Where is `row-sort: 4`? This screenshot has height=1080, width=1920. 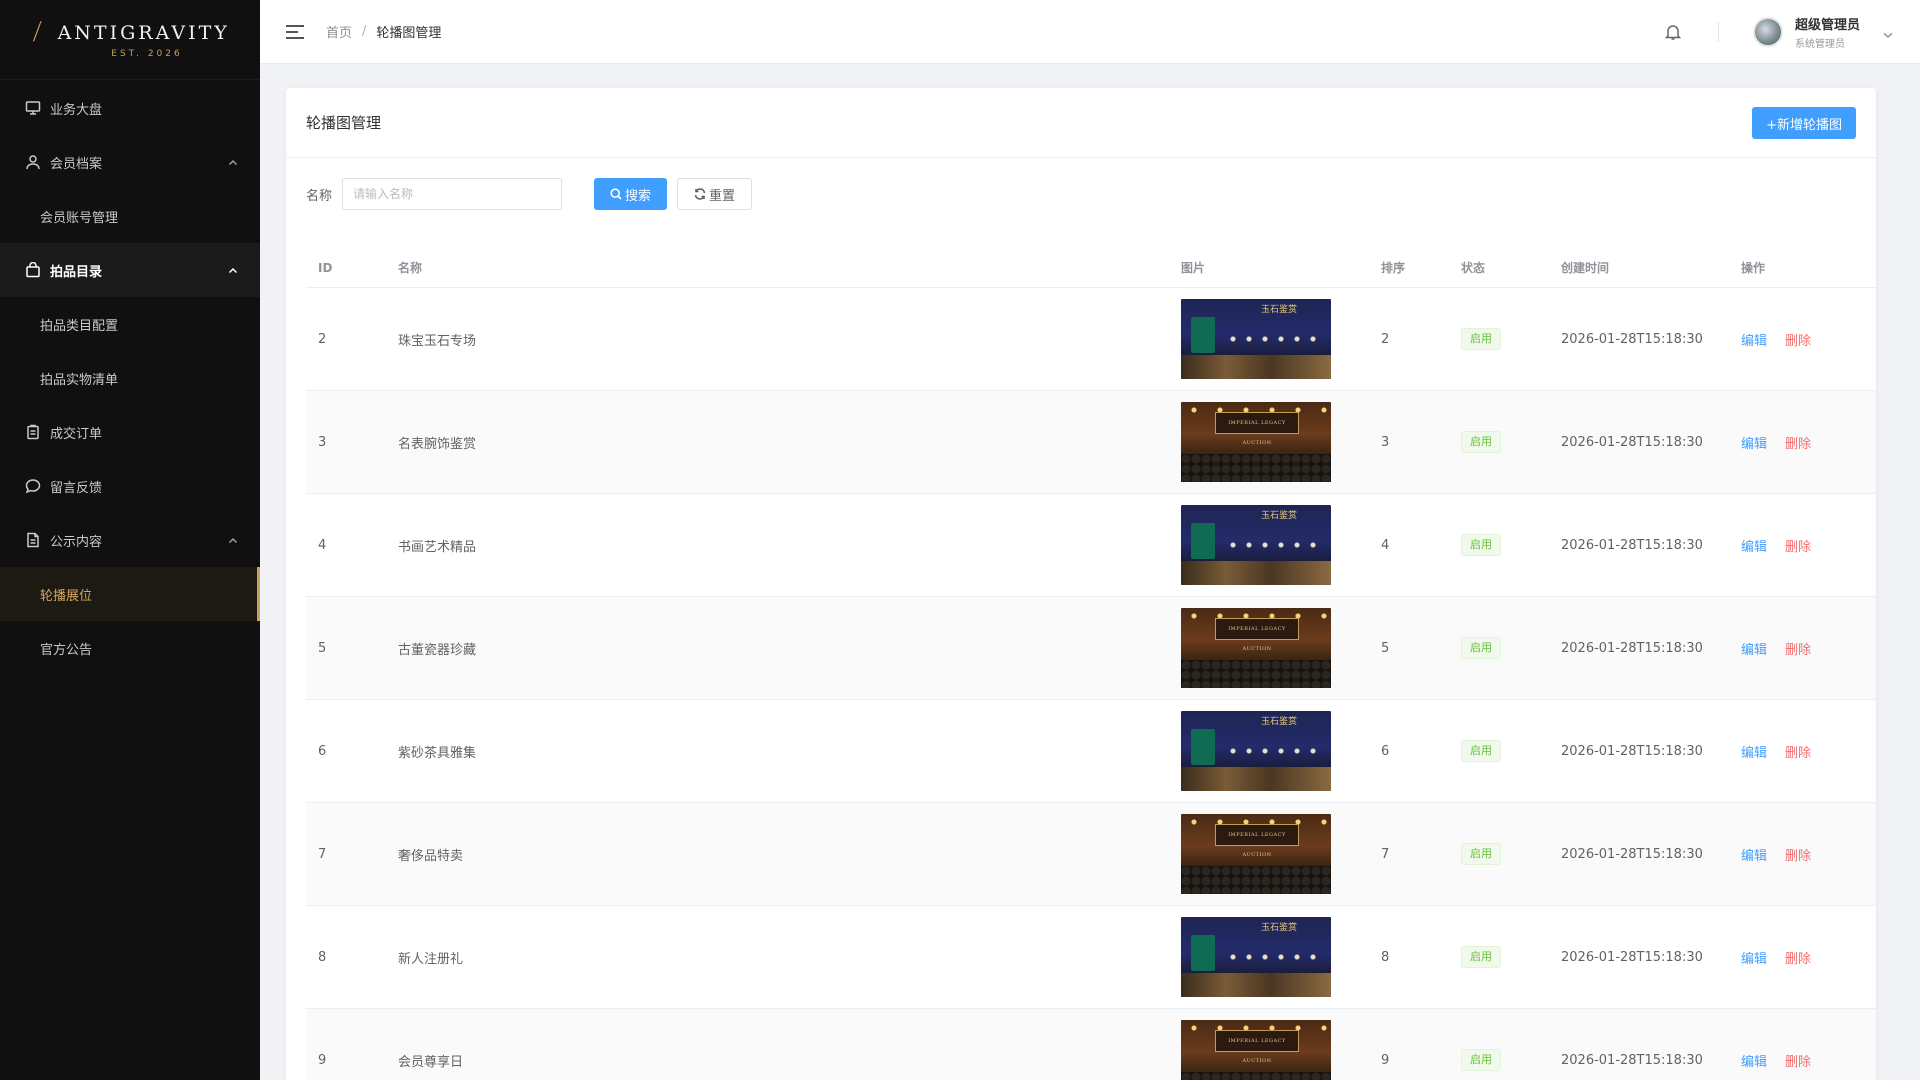 row-sort: 4 is located at coordinates (1385, 545).